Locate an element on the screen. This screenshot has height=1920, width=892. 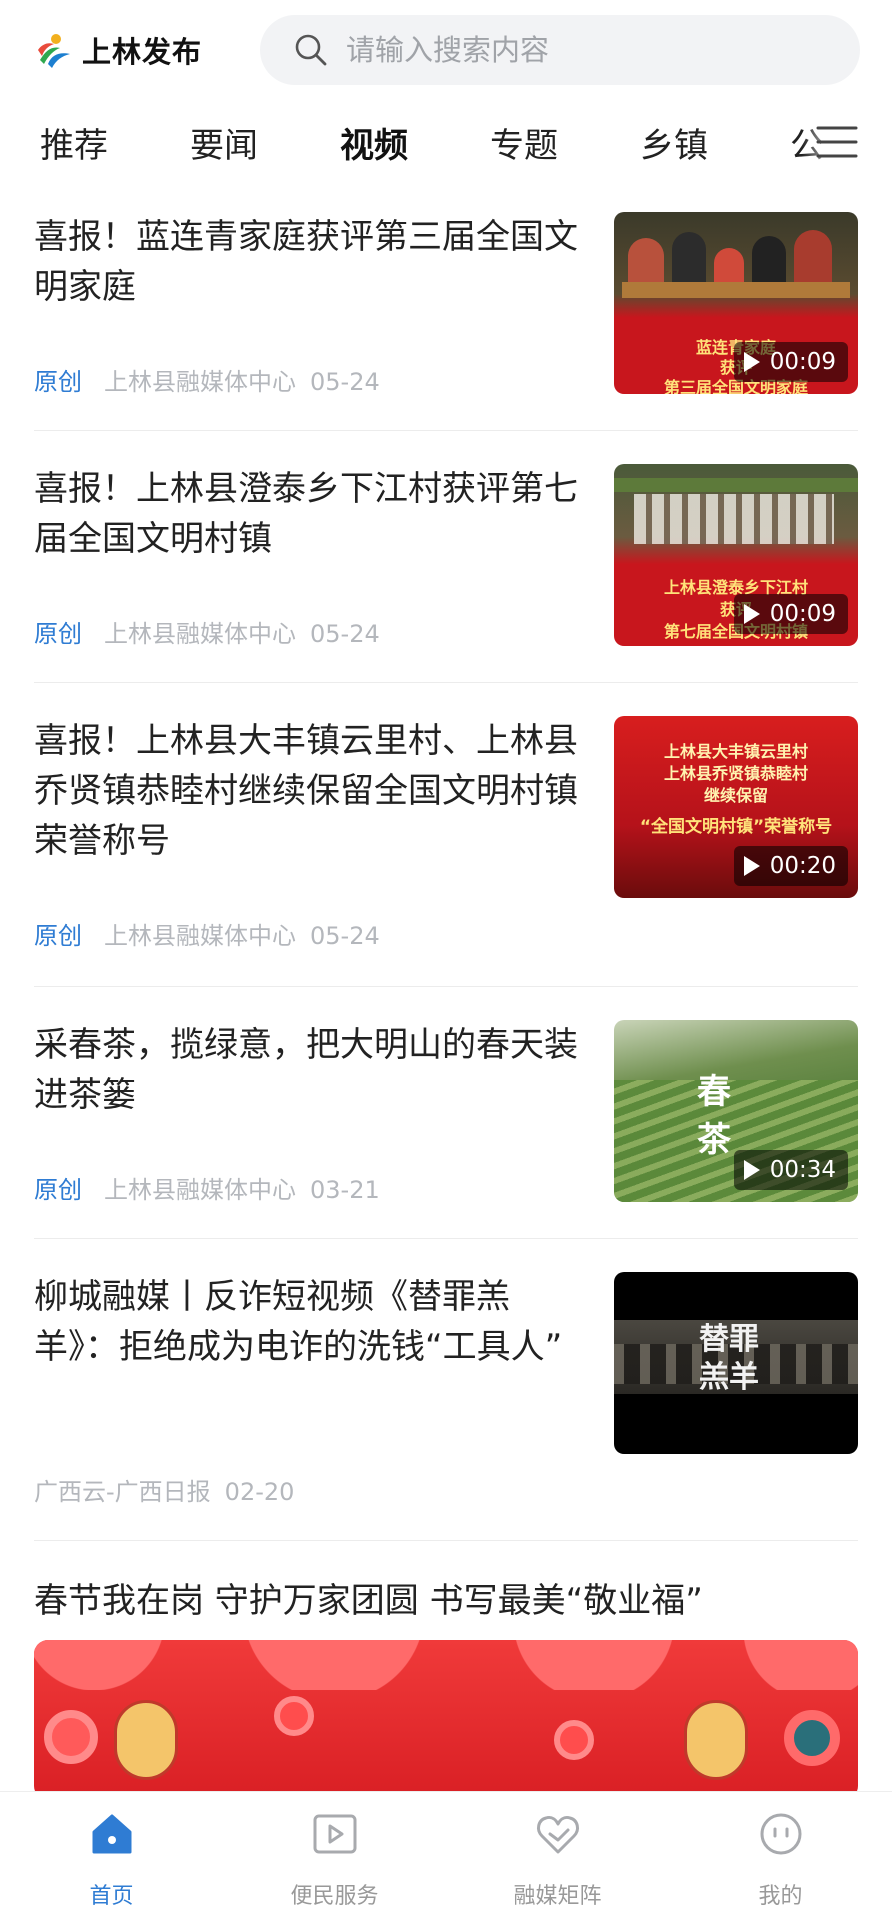
thumbnail-caption: “全国文明村镇”荣誉称号 is located at coordinates (736, 827).